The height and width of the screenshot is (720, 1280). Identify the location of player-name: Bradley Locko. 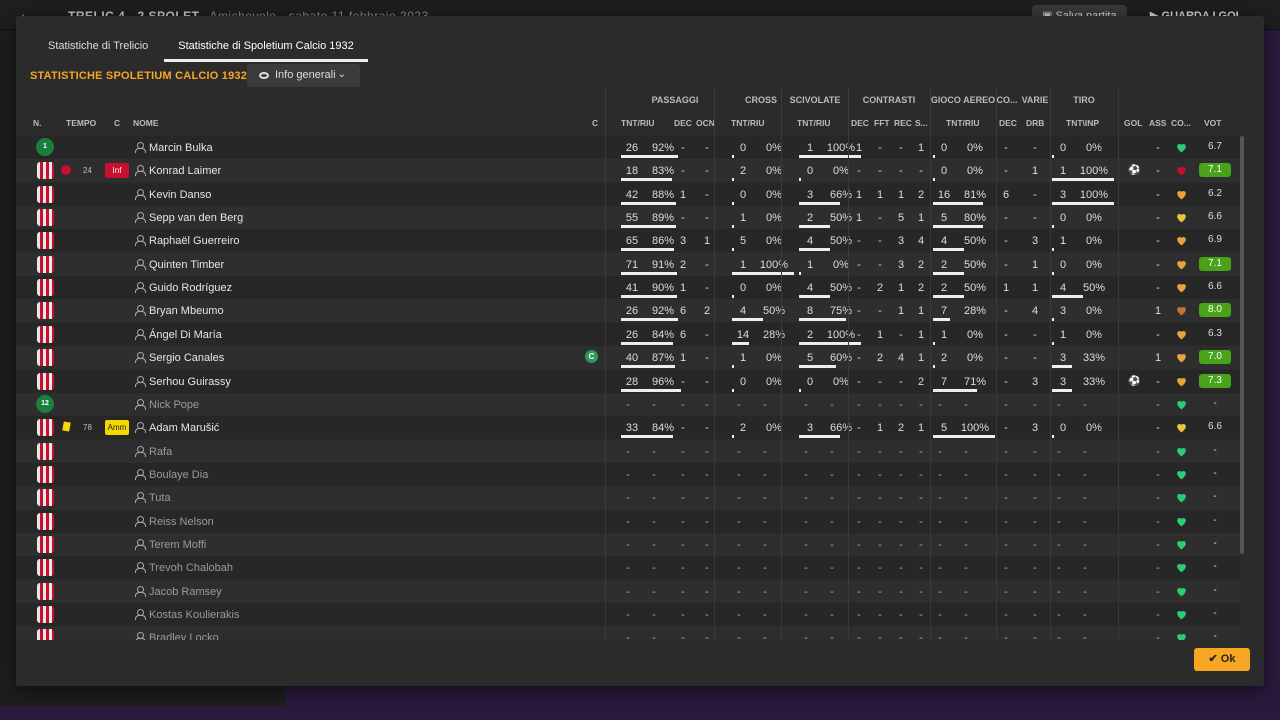
(184, 636).